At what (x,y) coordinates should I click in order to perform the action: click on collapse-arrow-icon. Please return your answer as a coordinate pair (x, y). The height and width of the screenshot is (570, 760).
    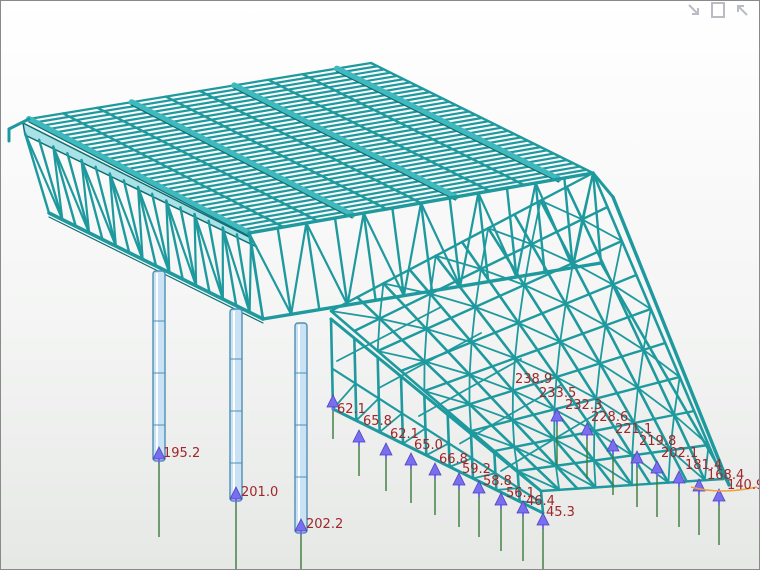
    Looking at the image, I should click on (694, 10).